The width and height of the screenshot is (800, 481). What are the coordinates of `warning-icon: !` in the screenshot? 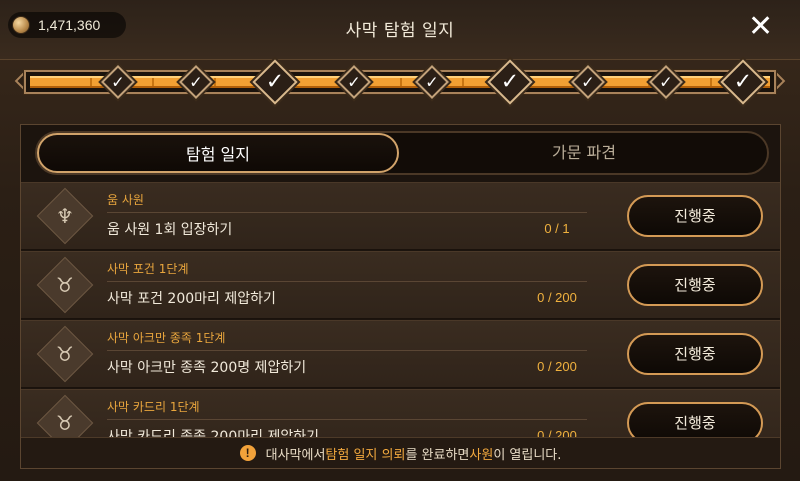 It's located at (247, 453).